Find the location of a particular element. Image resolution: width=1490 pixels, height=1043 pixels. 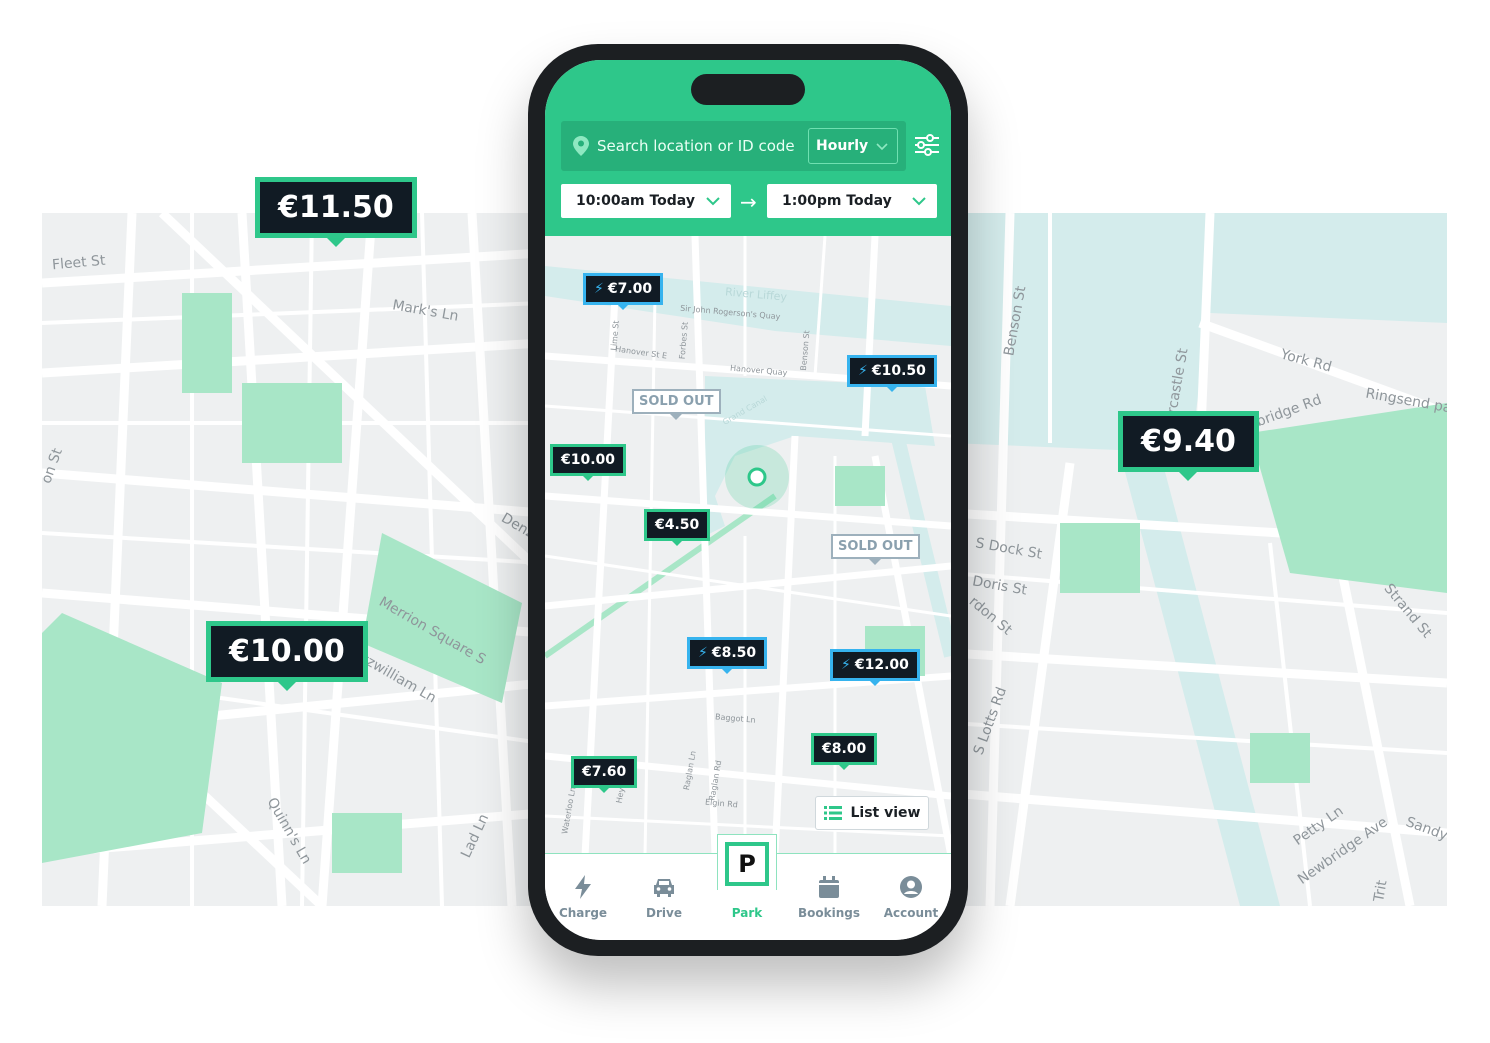

price: €12.00 is located at coordinates (881, 665).